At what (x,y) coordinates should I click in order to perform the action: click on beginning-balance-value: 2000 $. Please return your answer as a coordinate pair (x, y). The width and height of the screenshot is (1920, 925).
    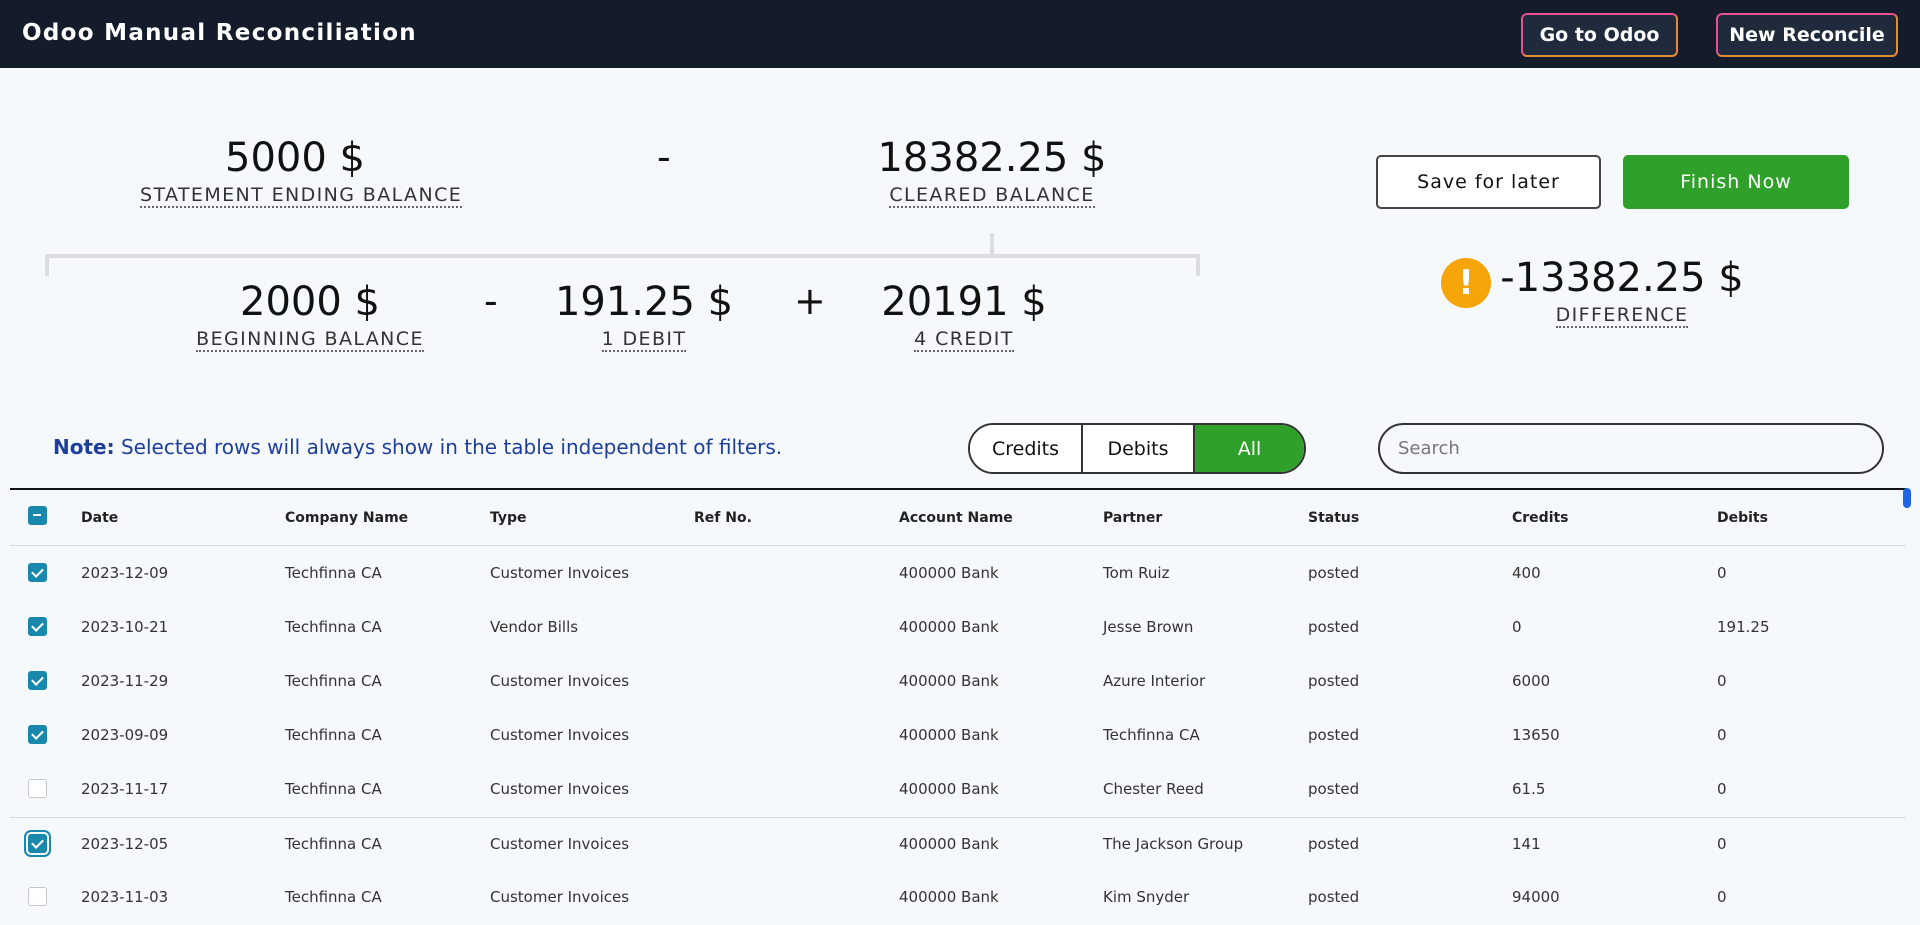
    Looking at the image, I should click on (310, 302).